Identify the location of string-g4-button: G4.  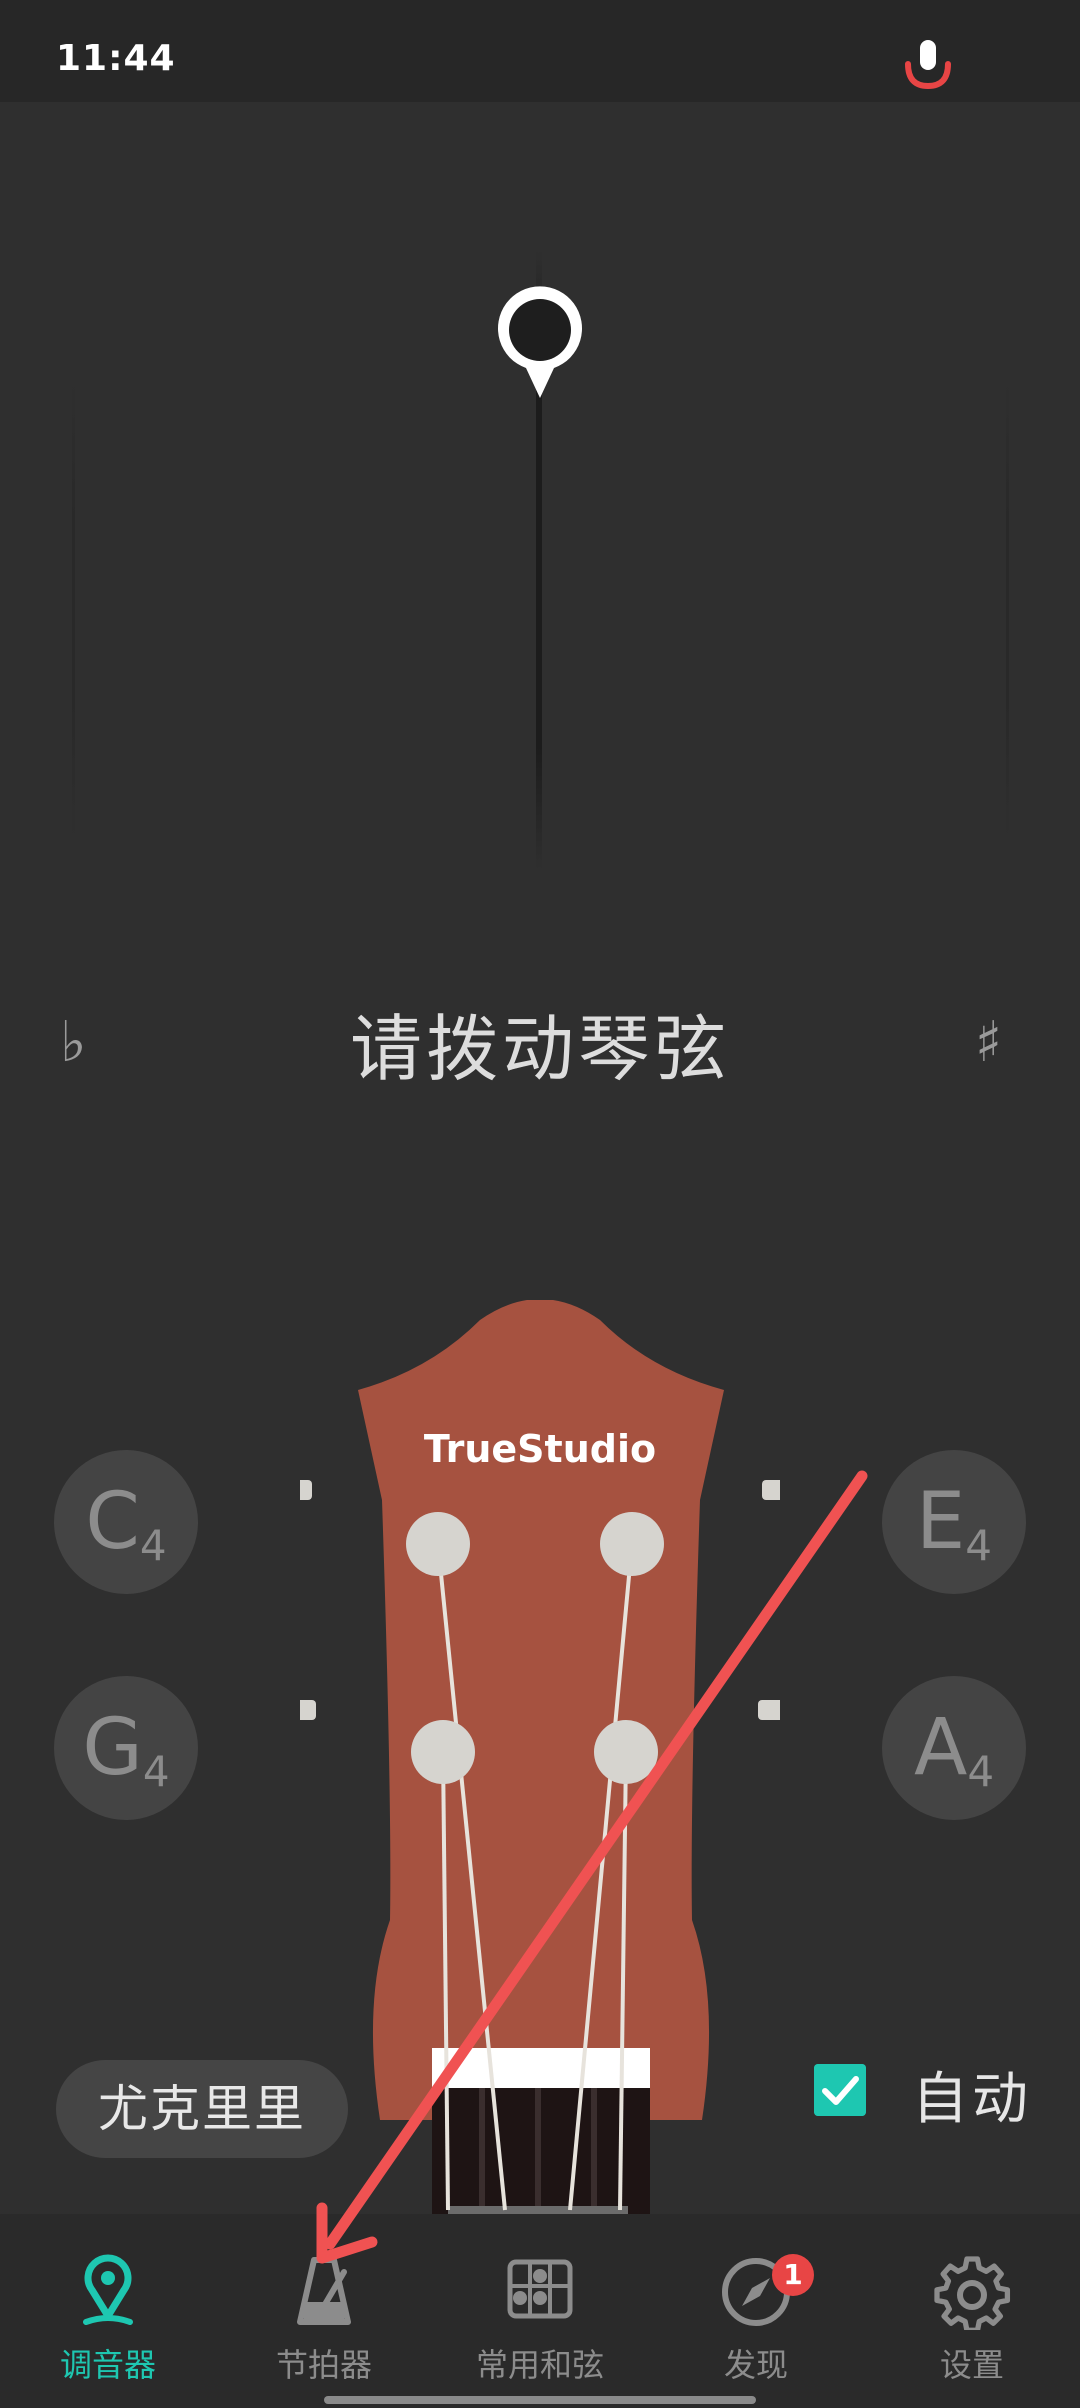
(126, 1748).